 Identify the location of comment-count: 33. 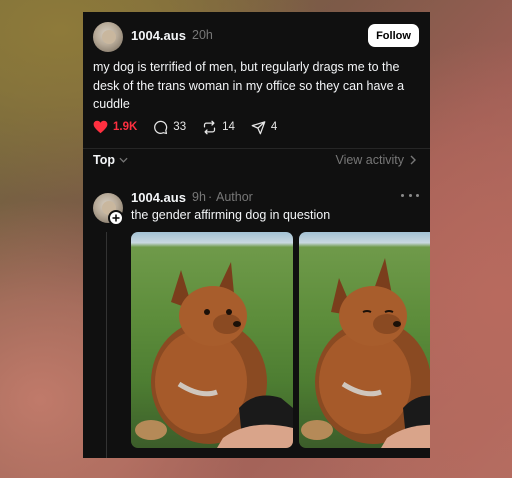
(180, 127).